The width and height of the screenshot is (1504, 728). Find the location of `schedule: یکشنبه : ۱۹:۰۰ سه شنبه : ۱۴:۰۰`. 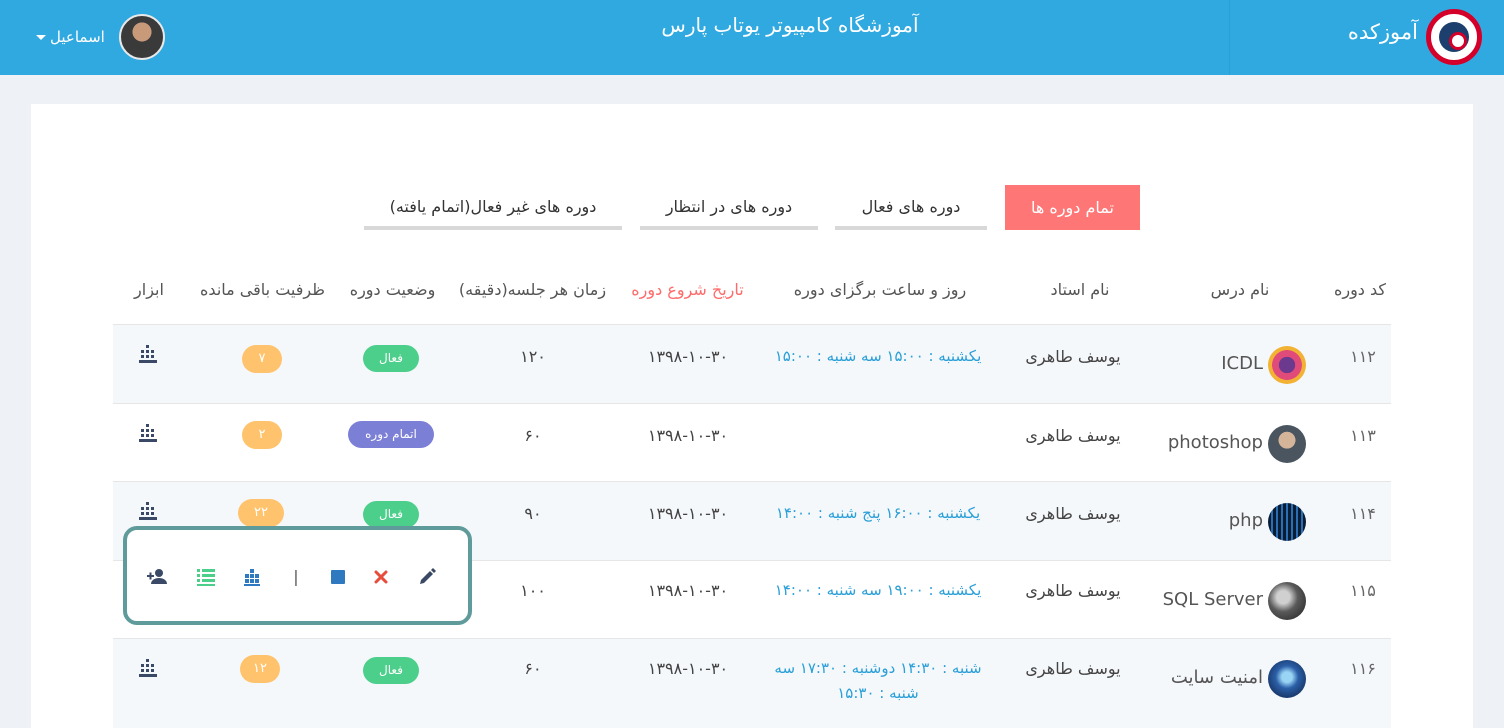

schedule: یکشنبه : ۱۹:۰۰ سه شنبه : ۱۴:۰۰ is located at coordinates (878, 590).